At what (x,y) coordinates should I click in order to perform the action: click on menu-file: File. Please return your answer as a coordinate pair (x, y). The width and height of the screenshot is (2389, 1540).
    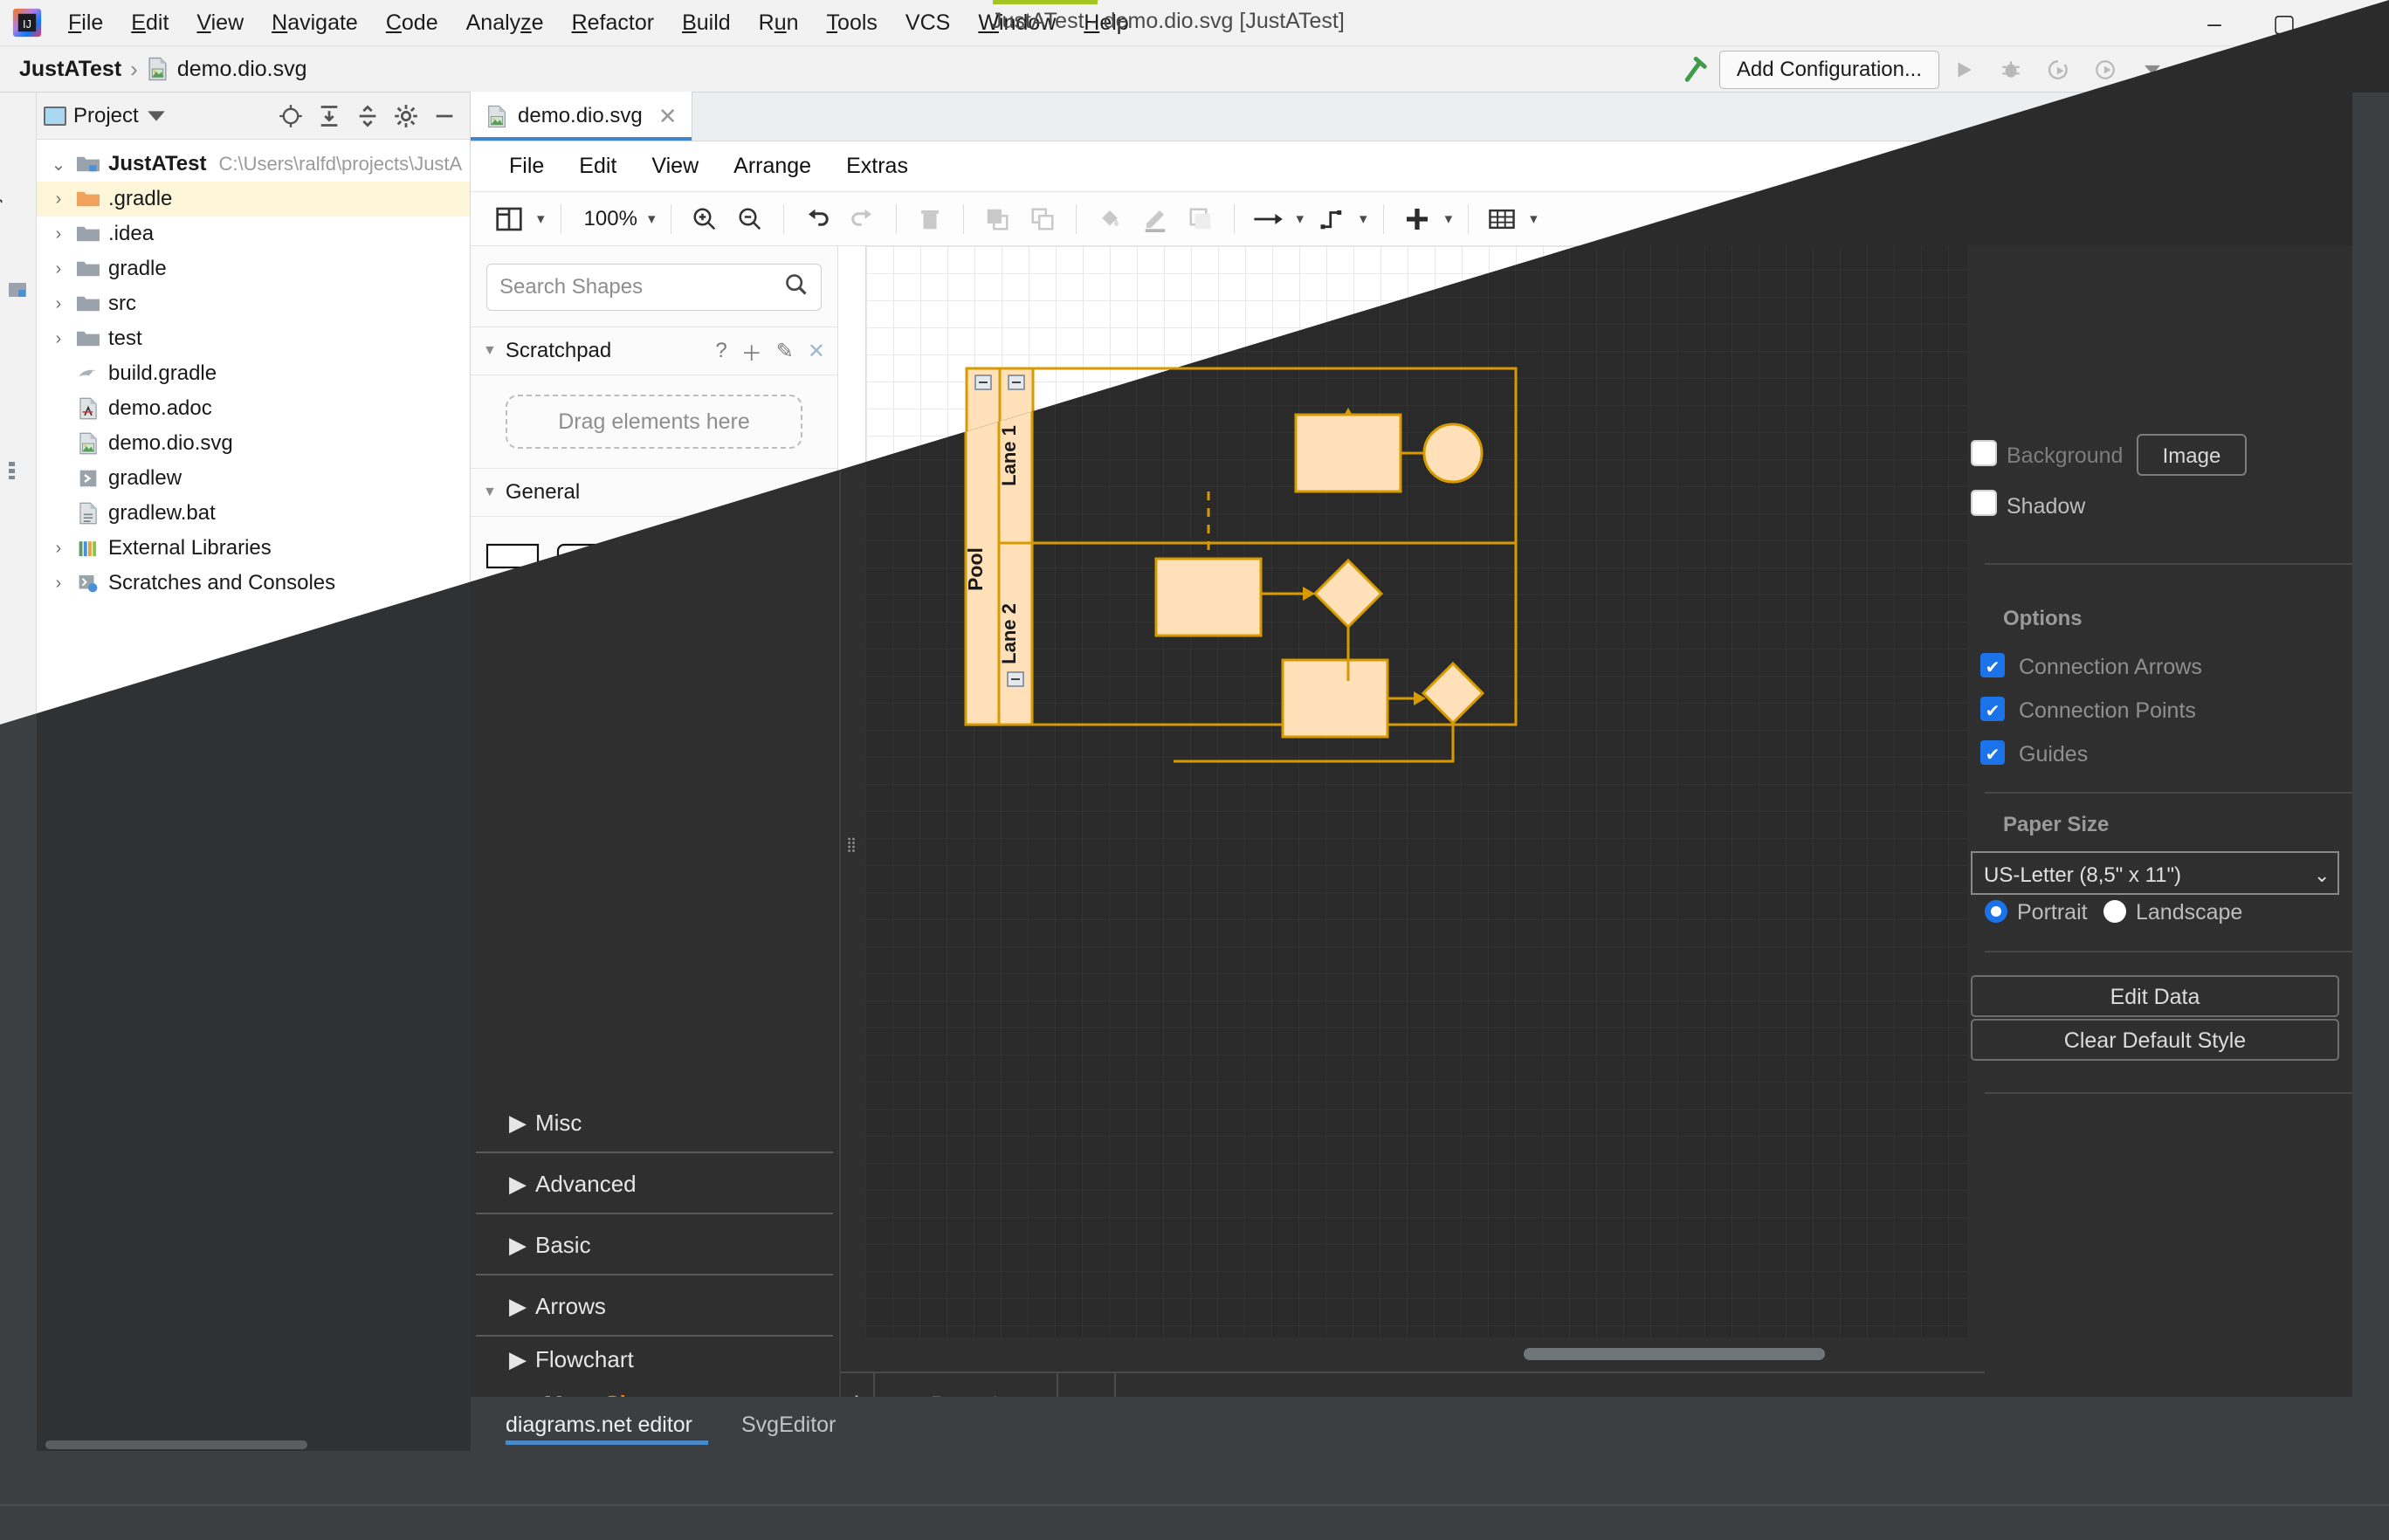
    Looking at the image, I should click on (85, 23).